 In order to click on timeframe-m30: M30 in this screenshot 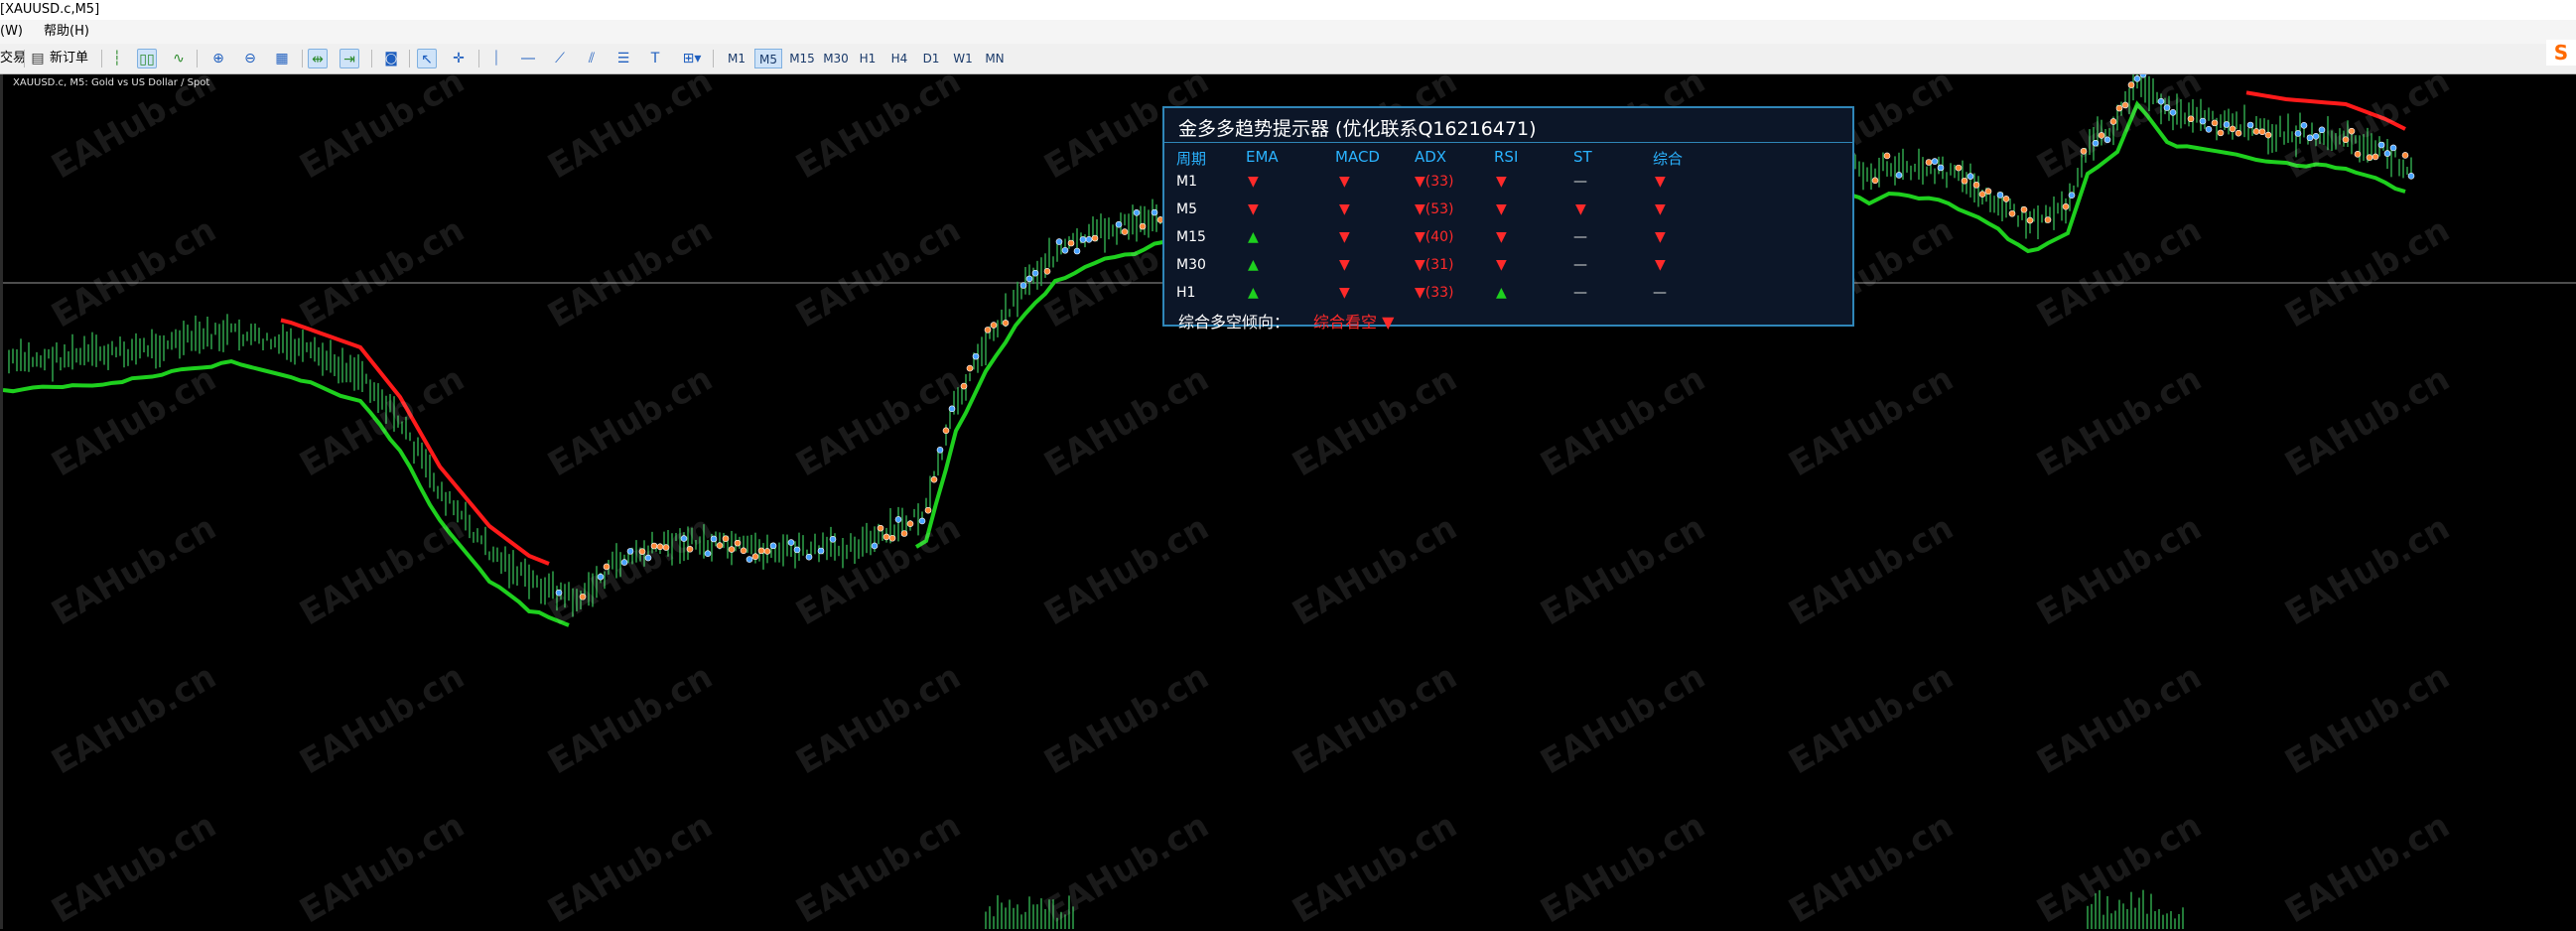, I will do `click(836, 58)`.